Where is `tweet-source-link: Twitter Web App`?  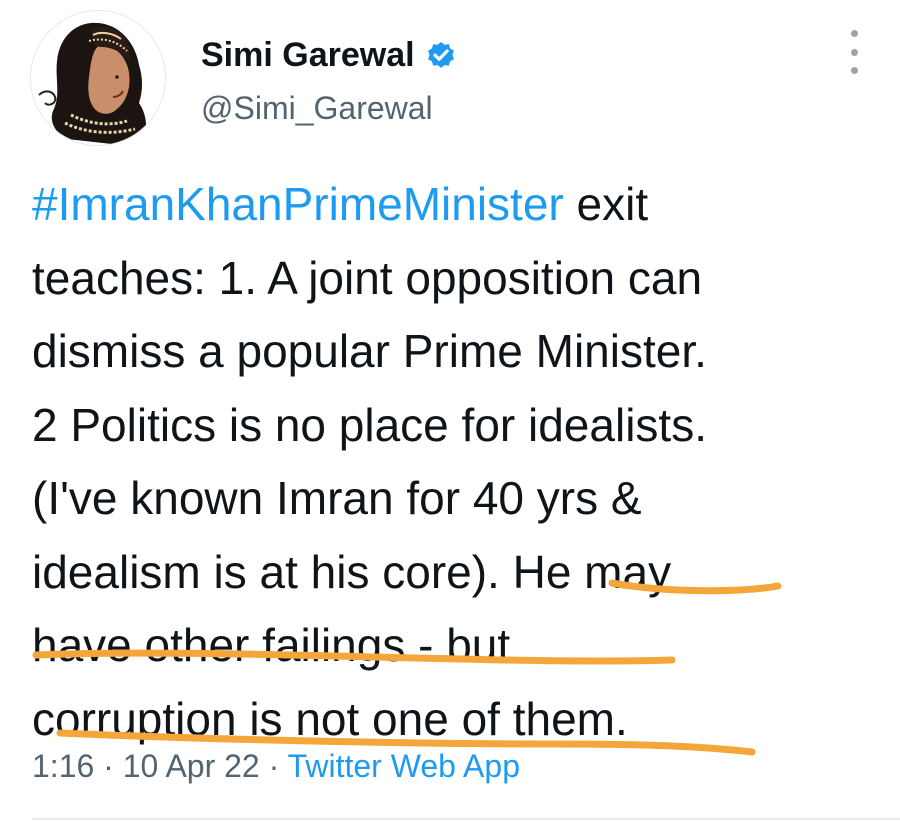
tweet-source-link: Twitter Web App is located at coordinates (404, 766).